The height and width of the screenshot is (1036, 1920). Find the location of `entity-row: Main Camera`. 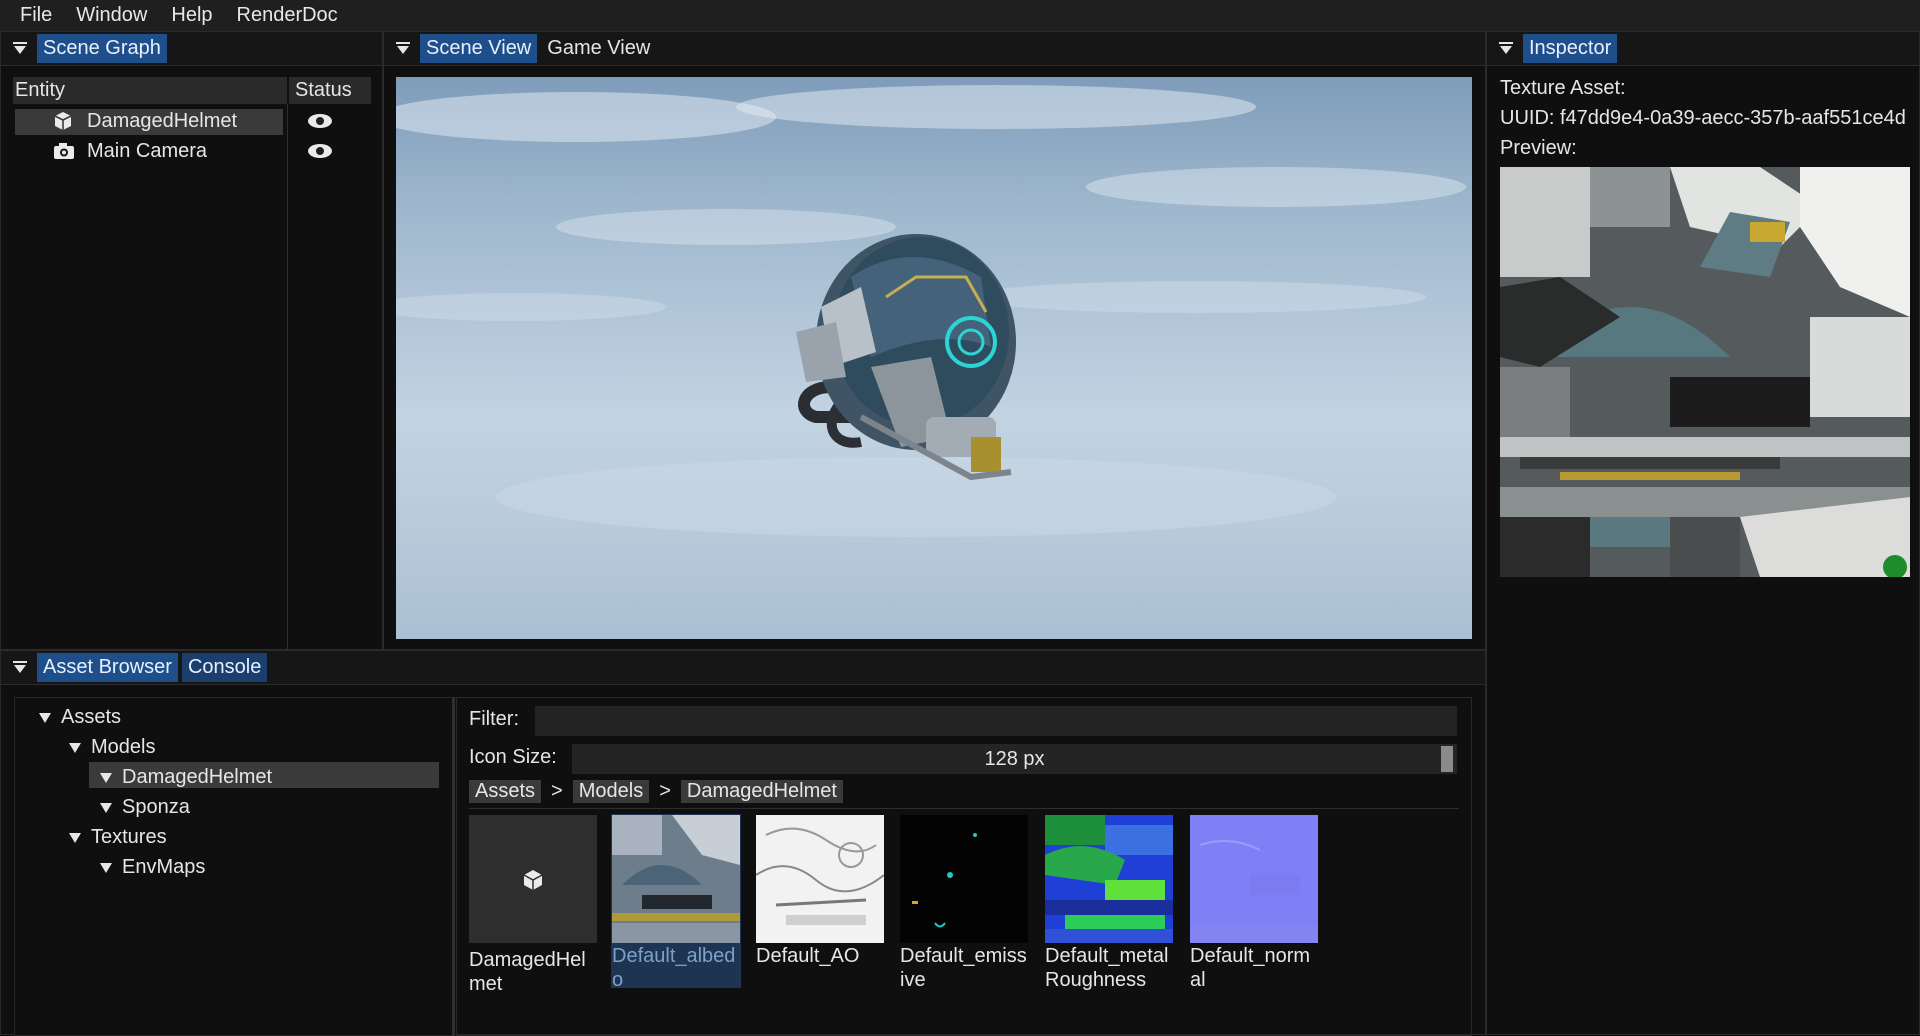

entity-row: Main Camera is located at coordinates (149, 152).